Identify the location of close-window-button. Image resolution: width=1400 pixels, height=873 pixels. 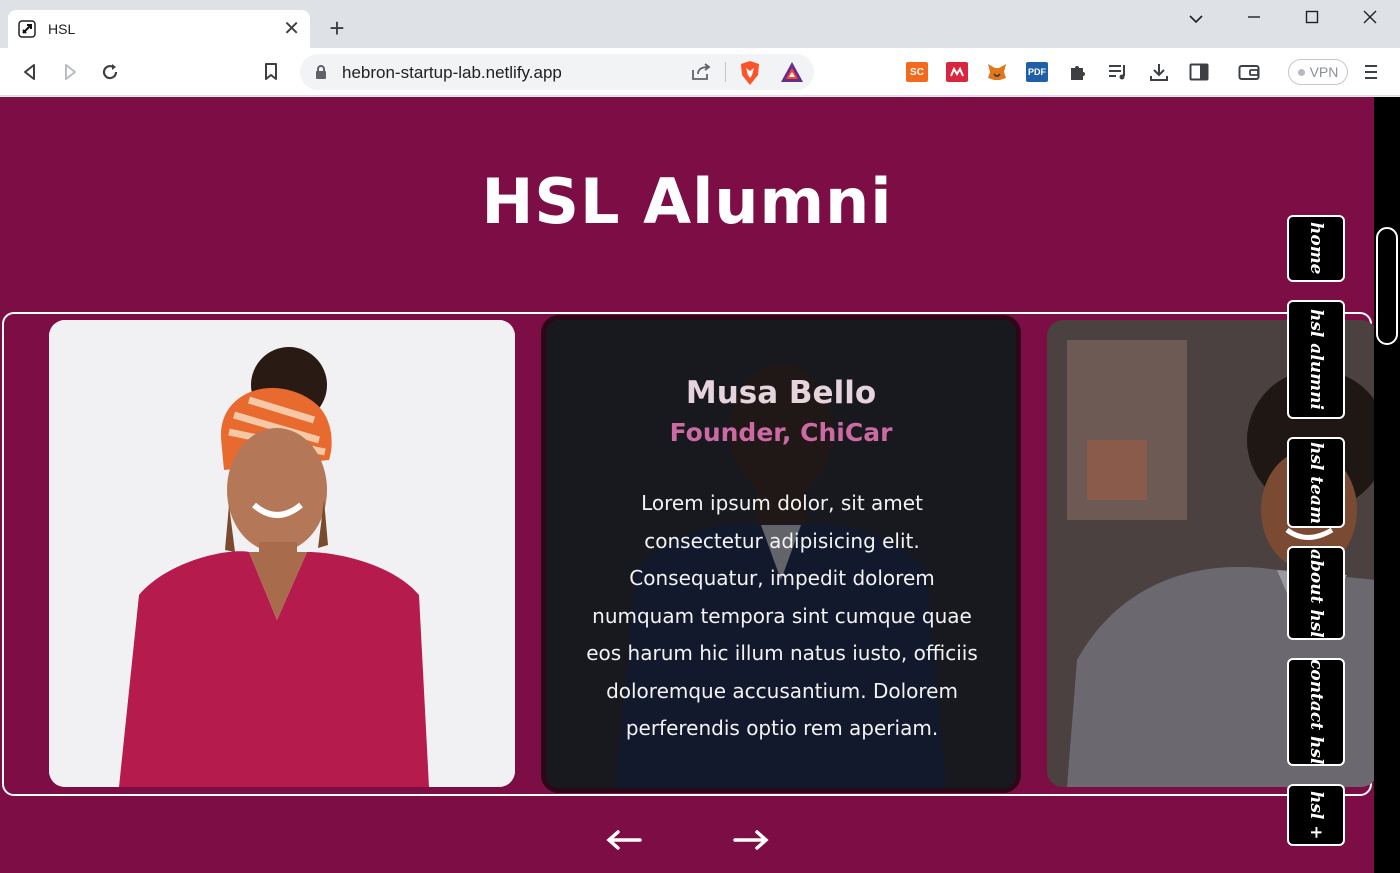
(1370, 20).